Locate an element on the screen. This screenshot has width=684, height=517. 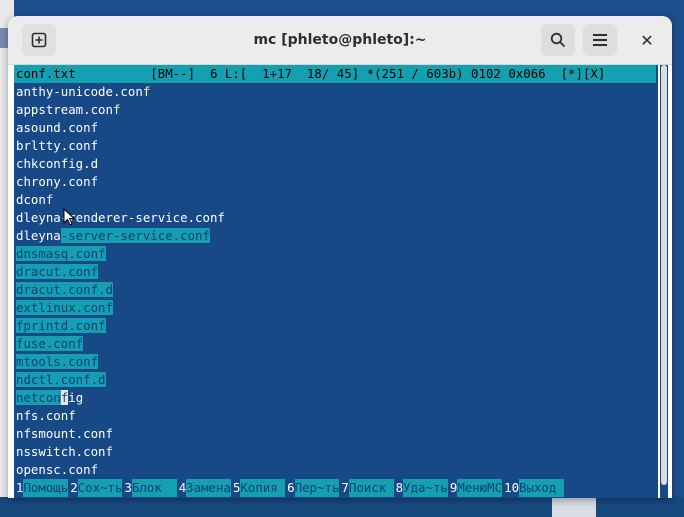
line-text: opensc.conf is located at coordinates (57, 469).